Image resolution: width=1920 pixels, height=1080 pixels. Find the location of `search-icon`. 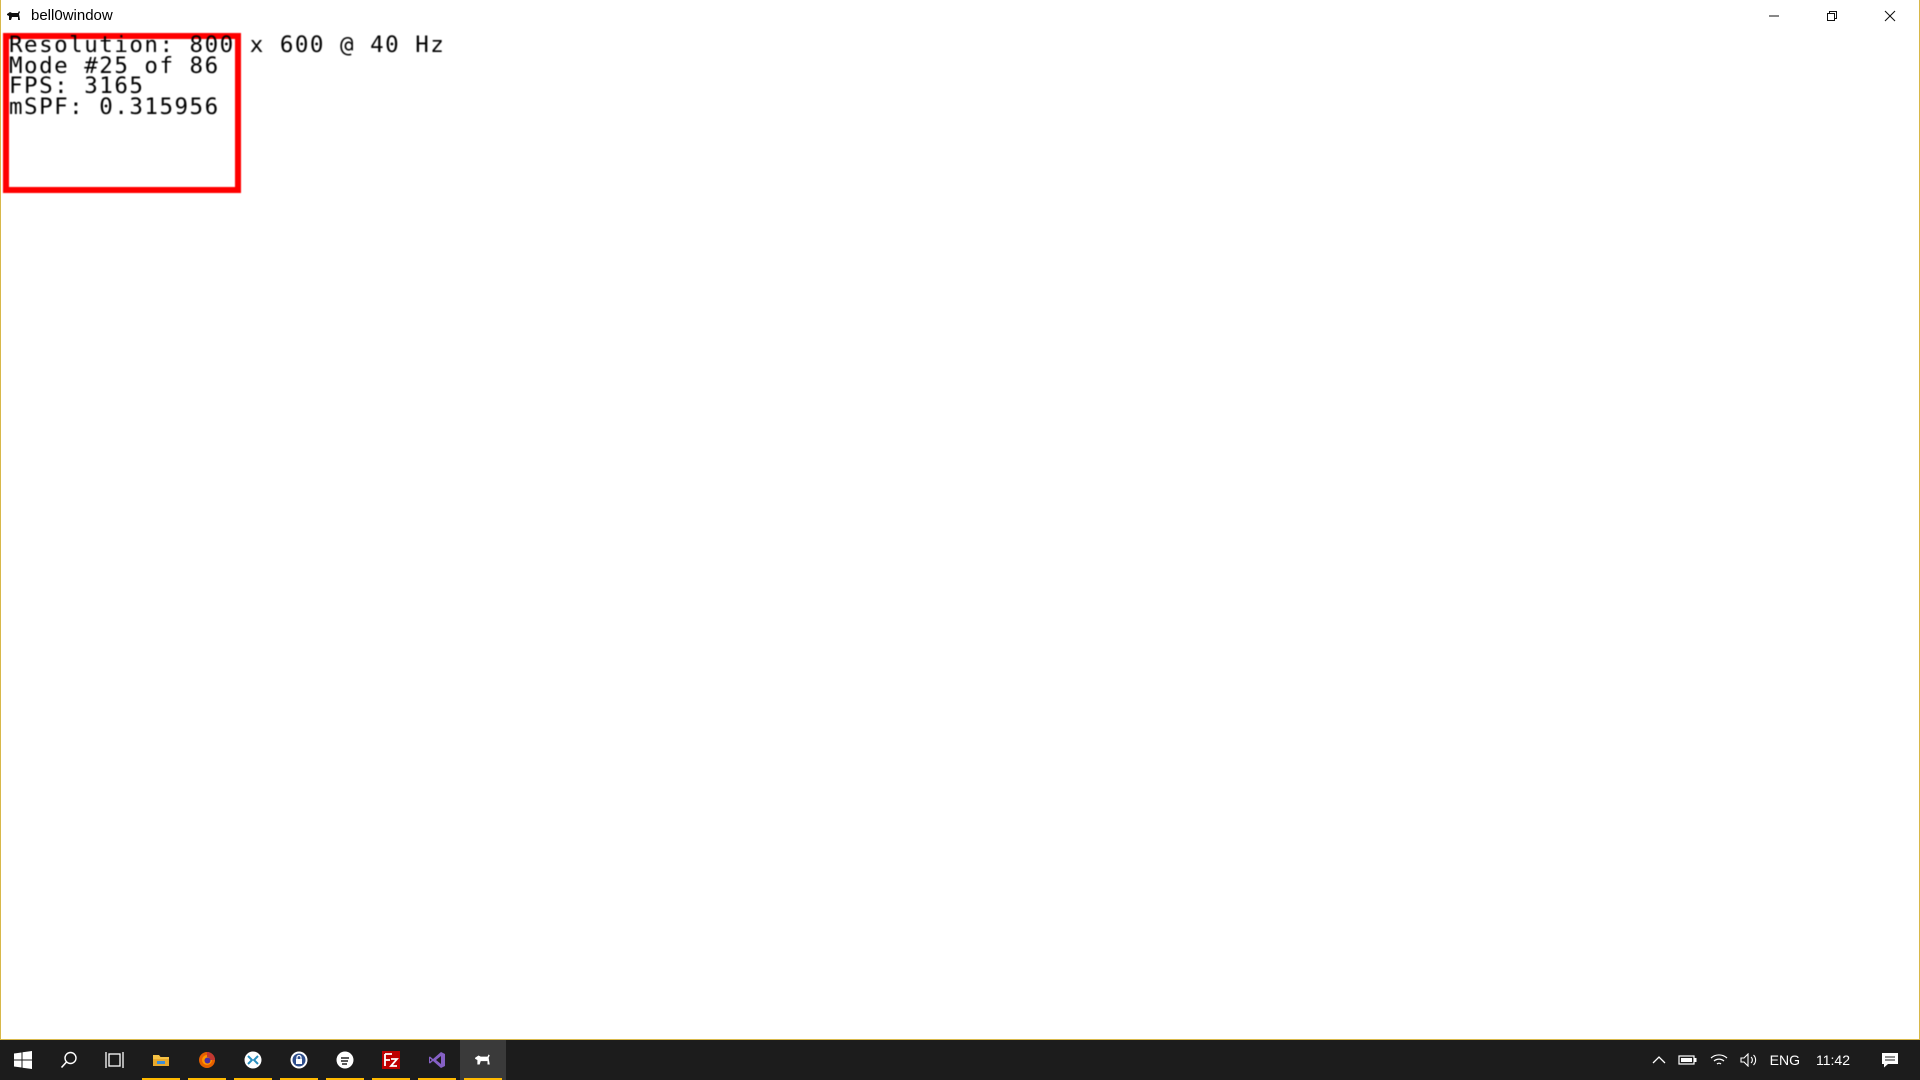

search-icon is located at coordinates (68, 1060).